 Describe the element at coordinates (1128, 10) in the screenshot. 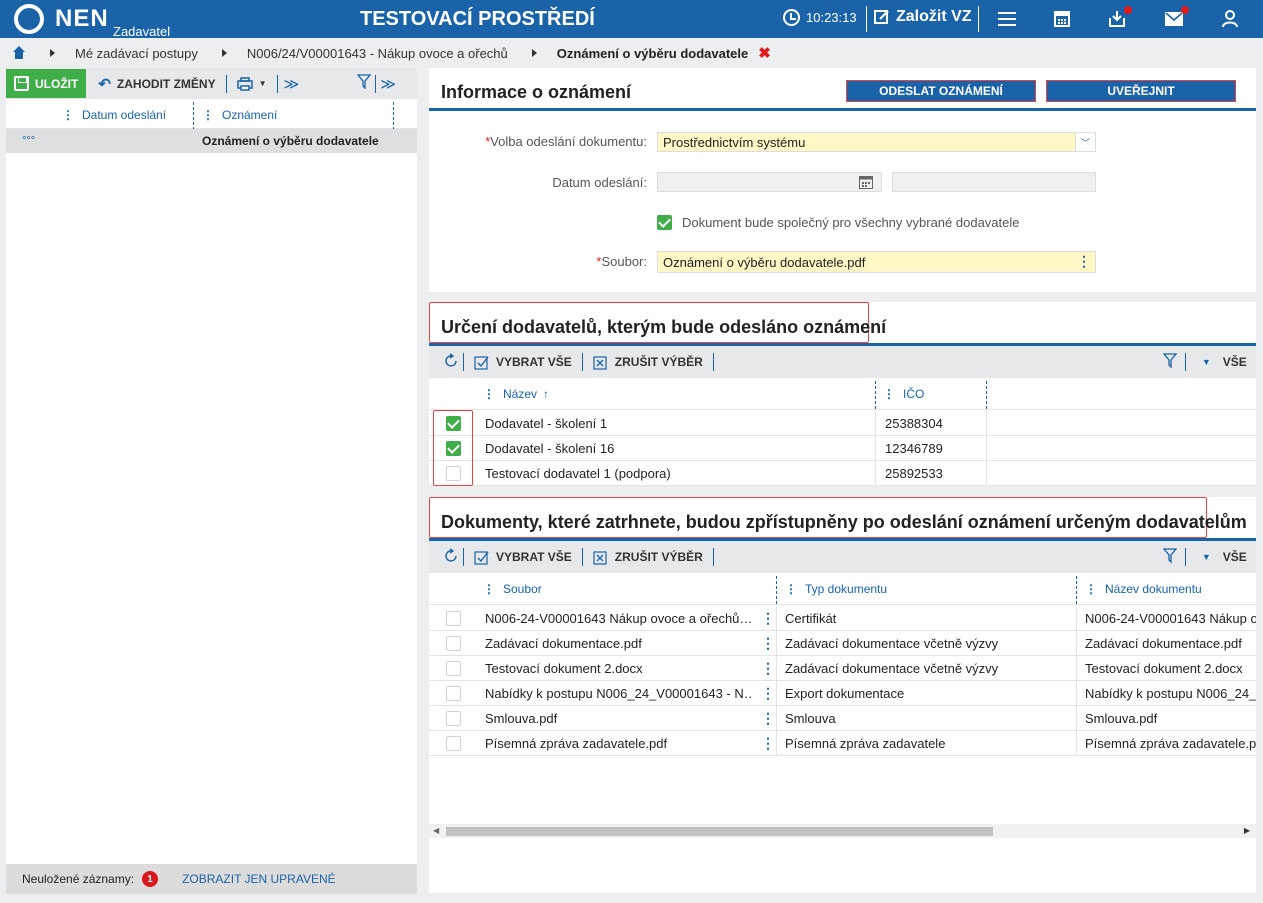

I see `notification-dot` at that location.